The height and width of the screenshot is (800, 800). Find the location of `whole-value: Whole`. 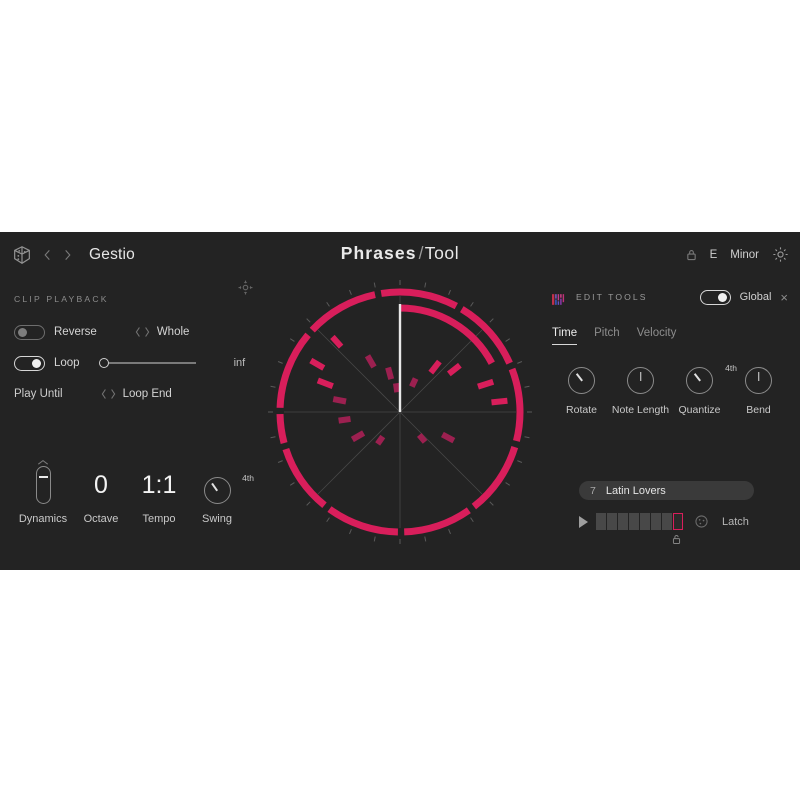

whole-value: Whole is located at coordinates (173, 332).